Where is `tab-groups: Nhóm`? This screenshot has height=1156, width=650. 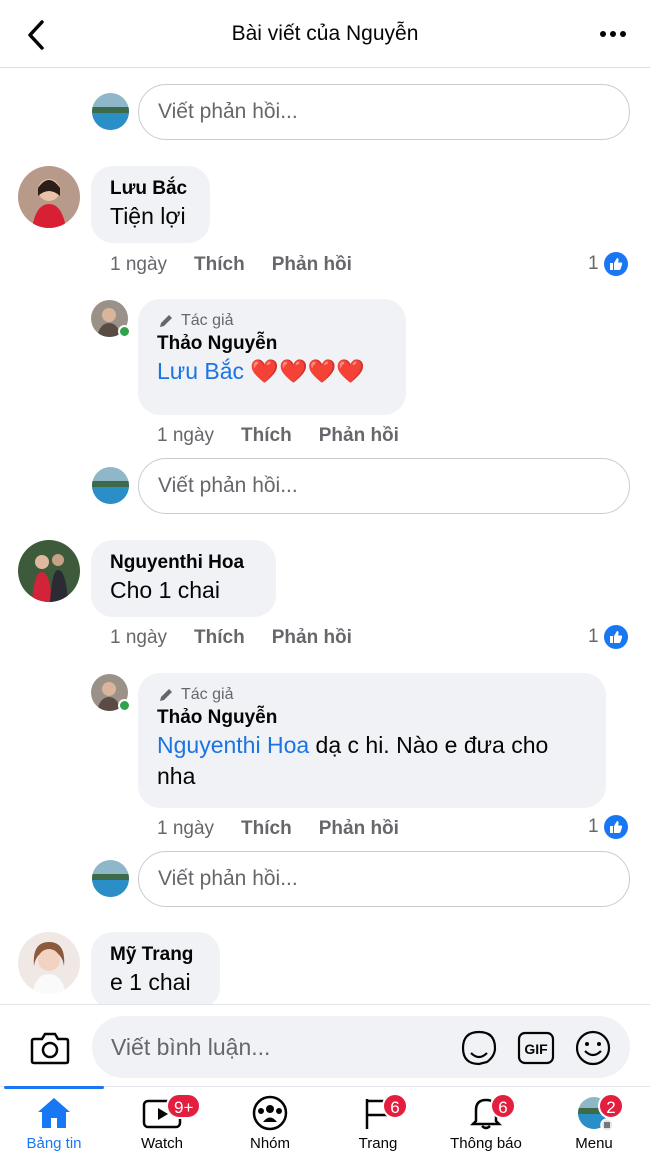
tab-groups: Nhóm is located at coordinates (270, 1121).